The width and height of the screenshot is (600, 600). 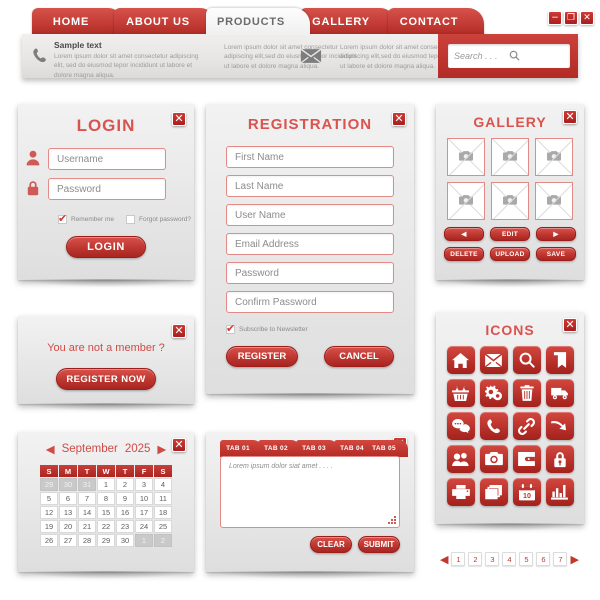 What do you see at coordinates (475, 559) in the screenshot?
I see `pagination-page: 2` at bounding box center [475, 559].